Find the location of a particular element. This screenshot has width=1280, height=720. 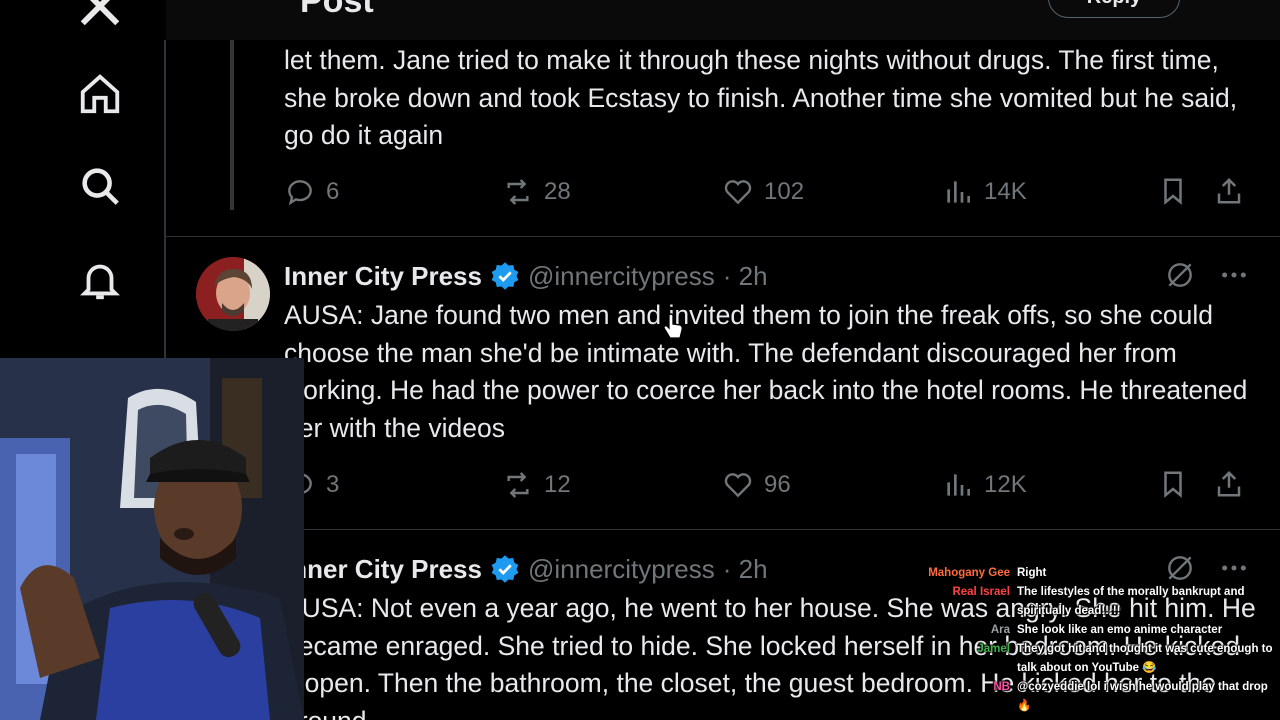

views-action: 14K is located at coordinates (984, 192).